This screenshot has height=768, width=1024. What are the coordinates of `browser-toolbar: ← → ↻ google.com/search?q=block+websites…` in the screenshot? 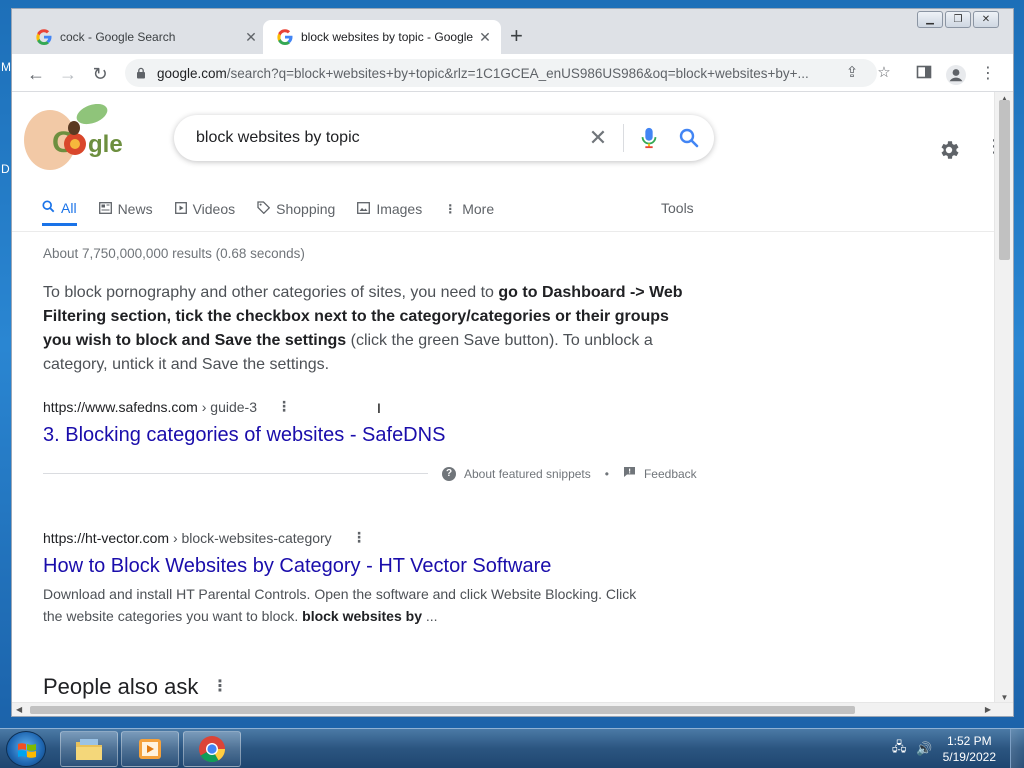 It's located at (512, 73).